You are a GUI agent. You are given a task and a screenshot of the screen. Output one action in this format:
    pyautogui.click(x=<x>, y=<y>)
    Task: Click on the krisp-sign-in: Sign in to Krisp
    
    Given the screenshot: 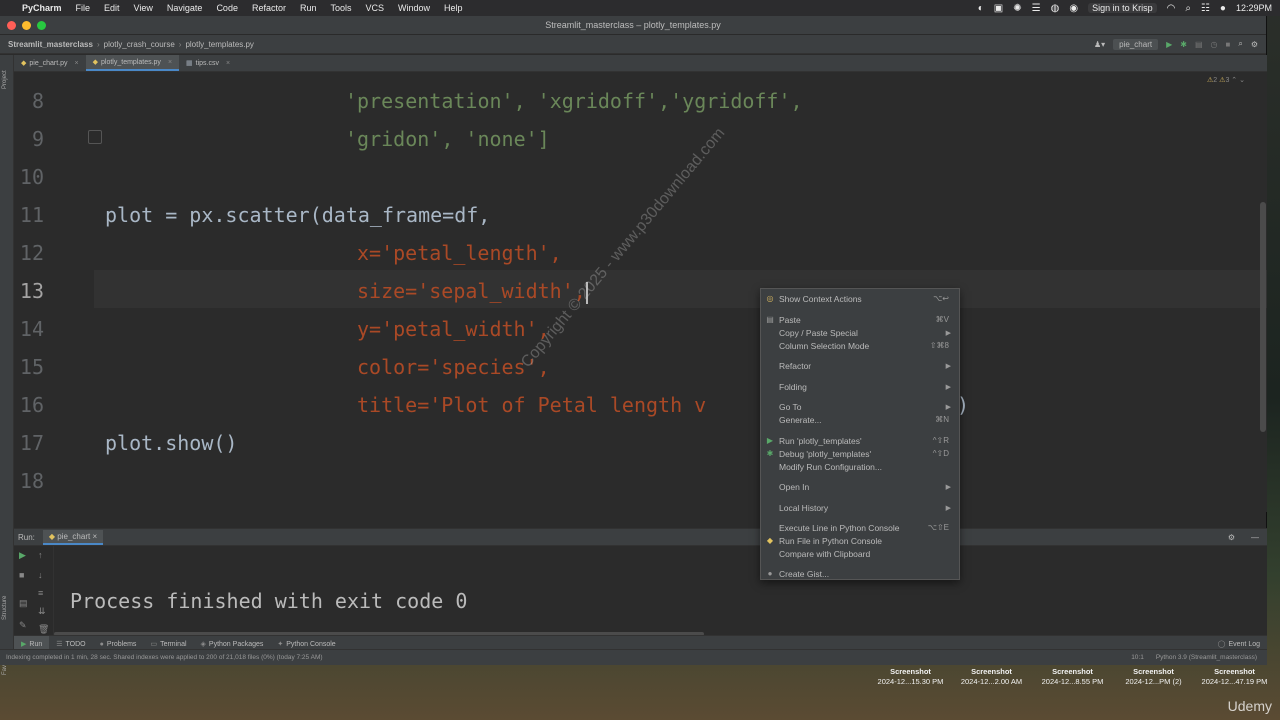 What is the action you would take?
    pyautogui.click(x=1122, y=8)
    